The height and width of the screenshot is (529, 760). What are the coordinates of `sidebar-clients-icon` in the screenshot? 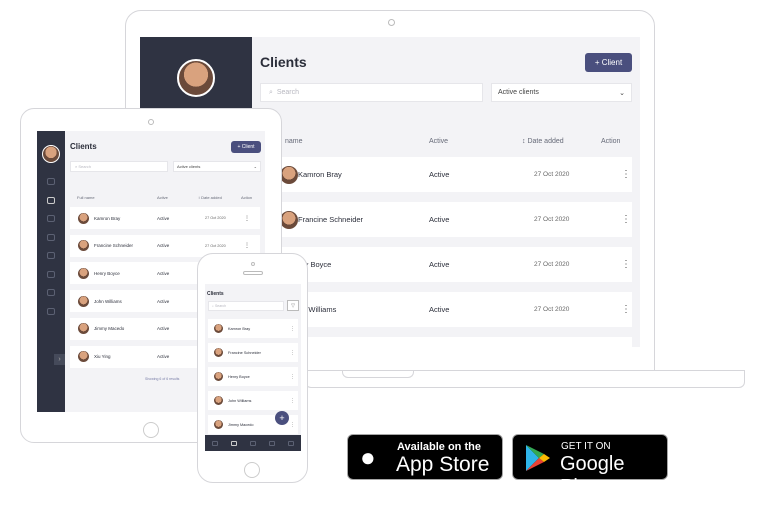 It's located at (51, 200).